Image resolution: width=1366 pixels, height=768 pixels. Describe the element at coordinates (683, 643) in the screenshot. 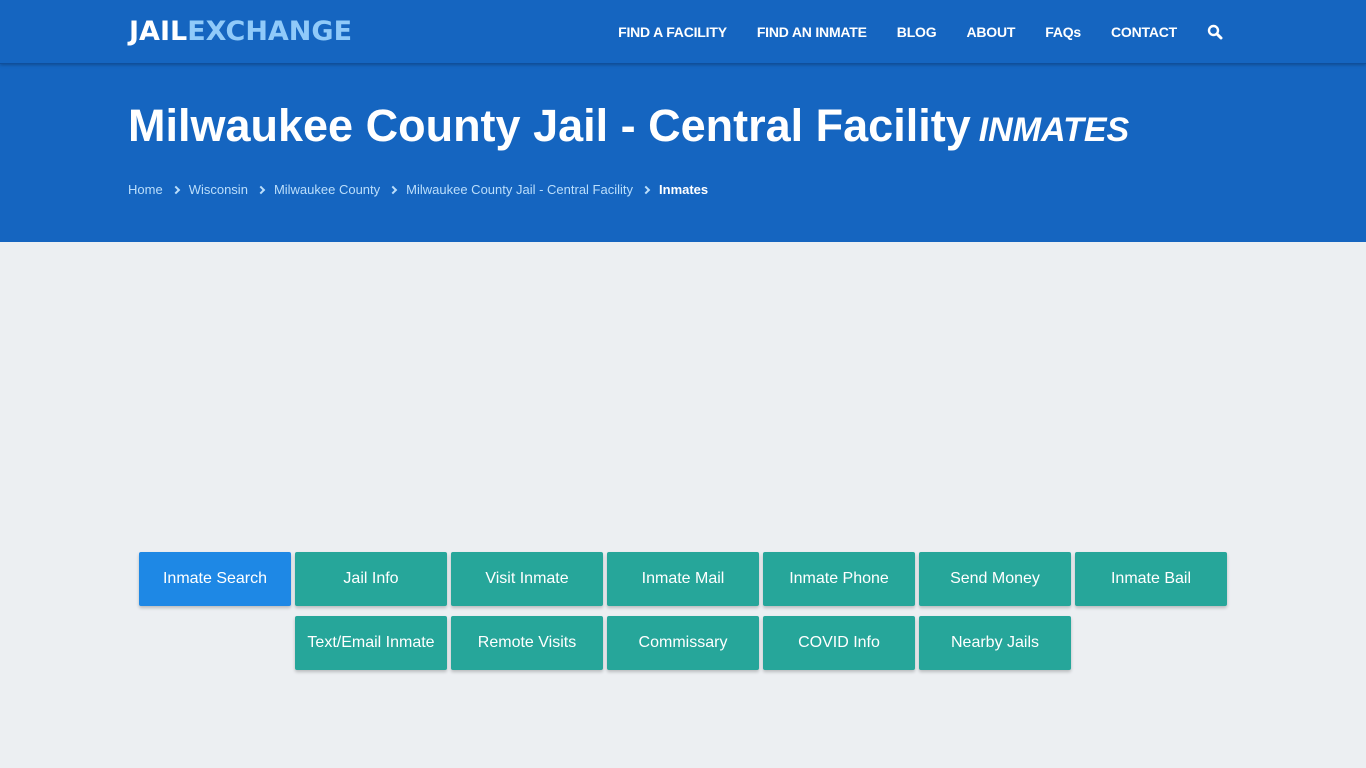

I see `commissary-button: Commissary` at that location.